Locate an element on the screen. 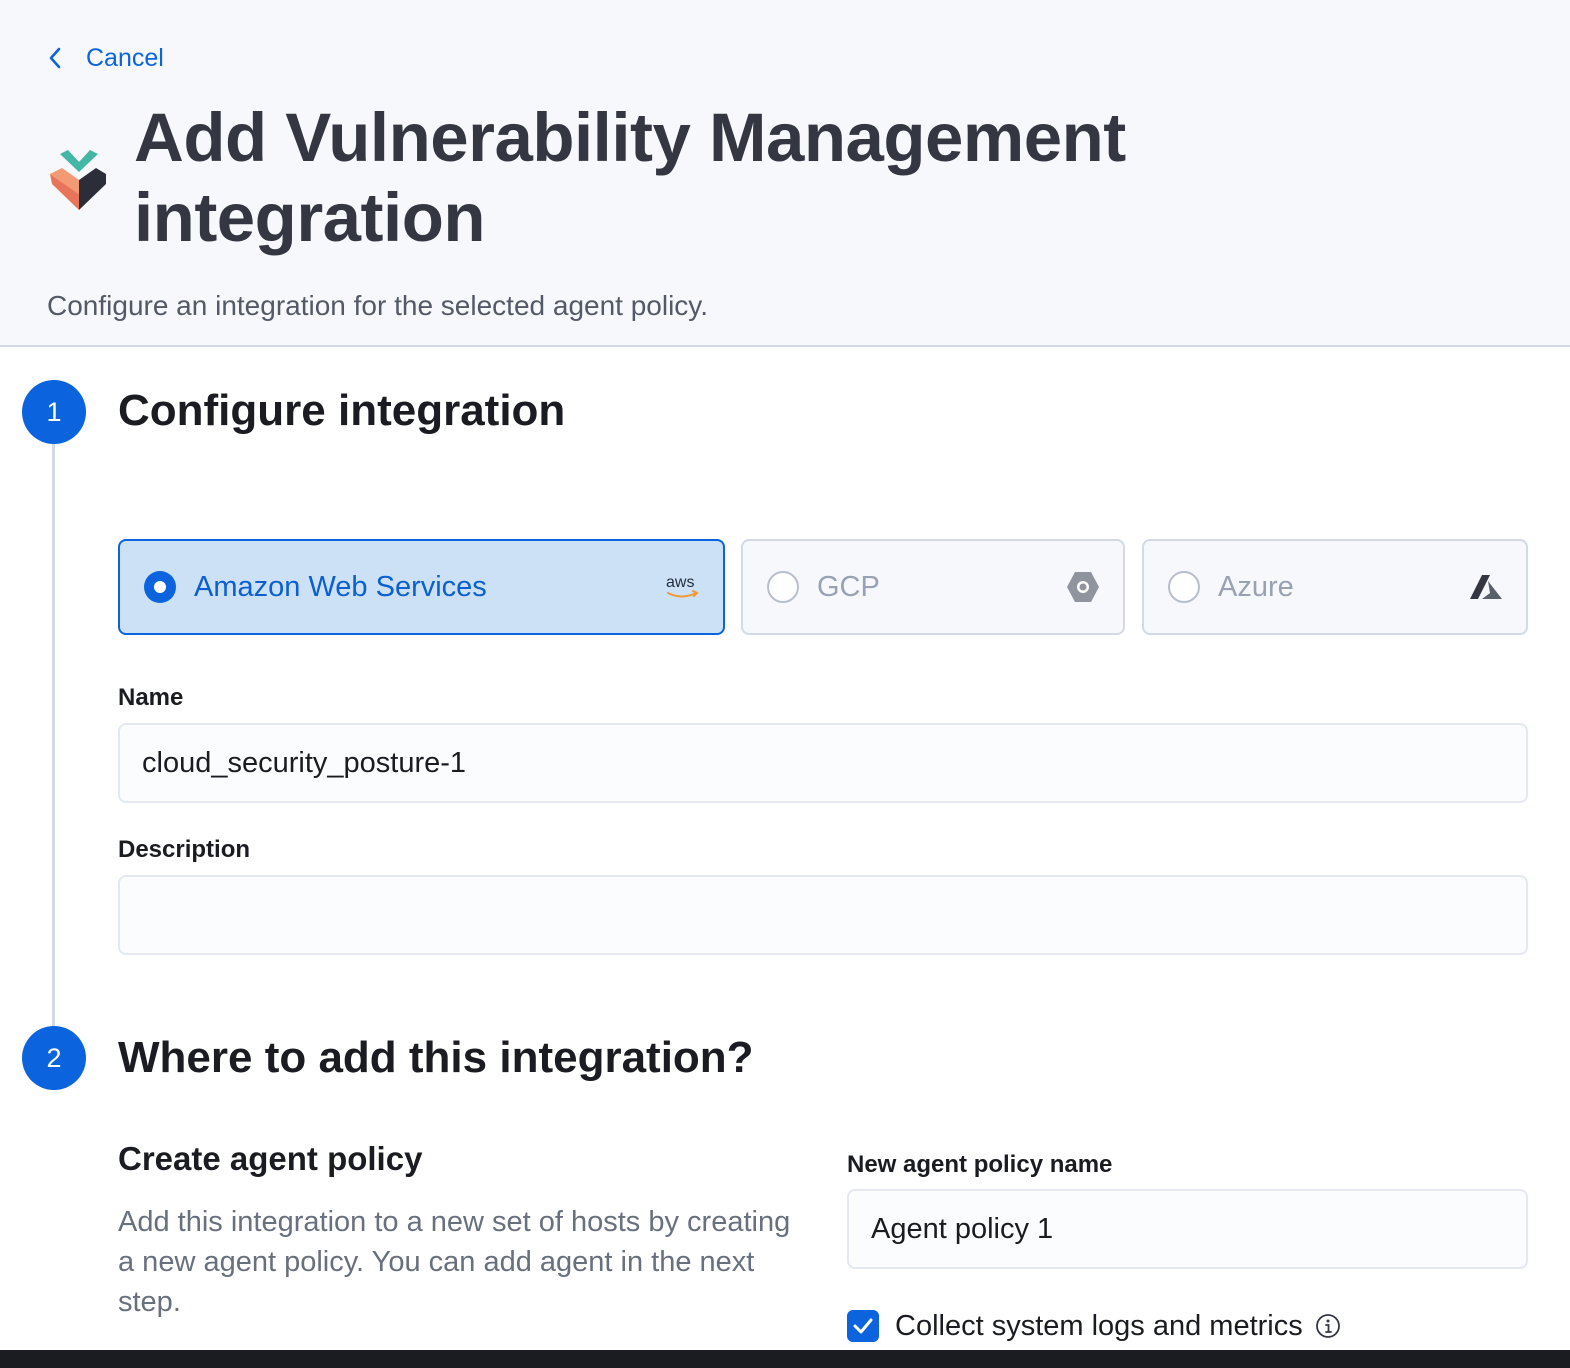 This screenshot has height=1368, width=1570. provider-card-aws: Amazon Web Services aws is located at coordinates (421, 587).